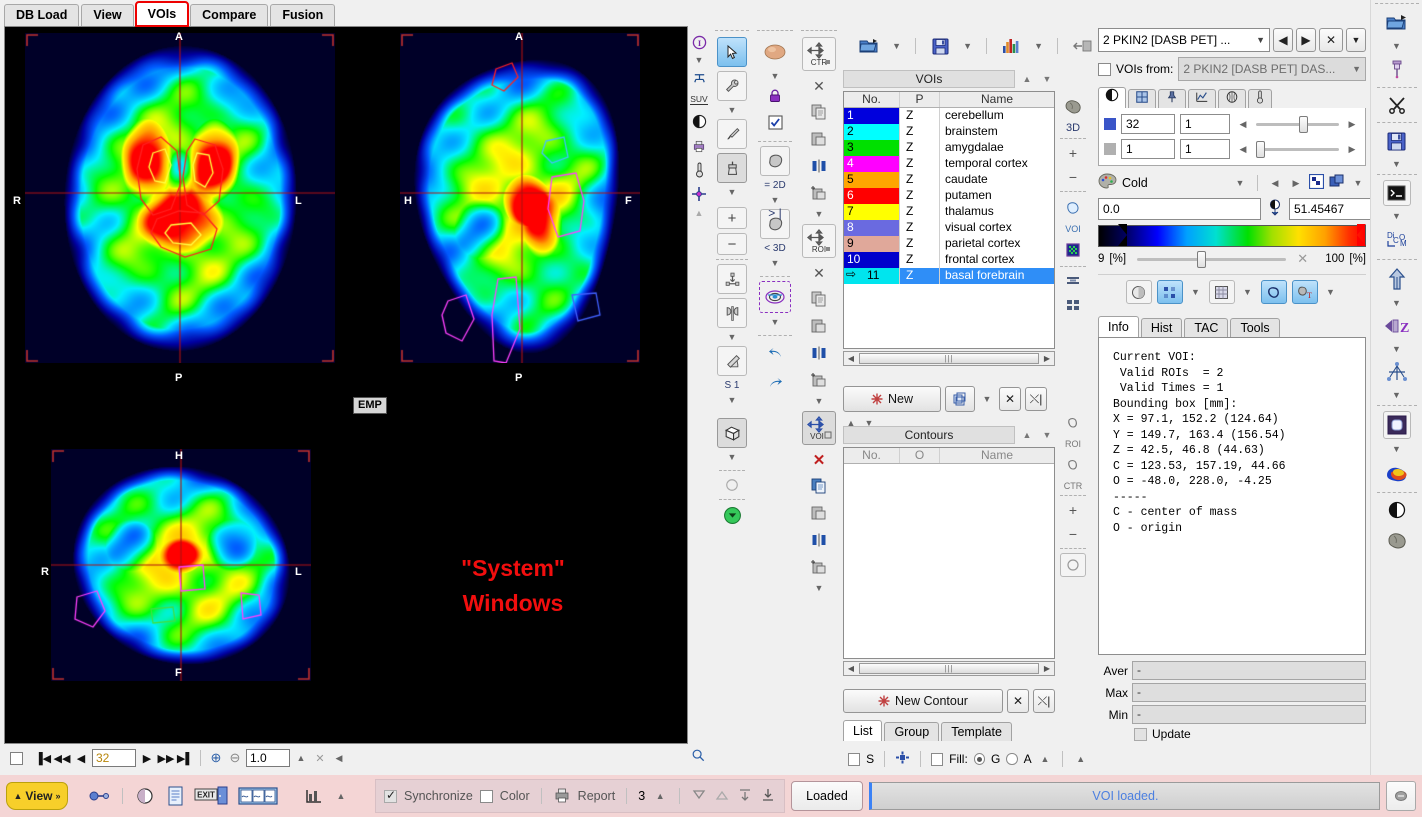  I want to click on first-slice-icon: ▐◀, so click(43, 758).